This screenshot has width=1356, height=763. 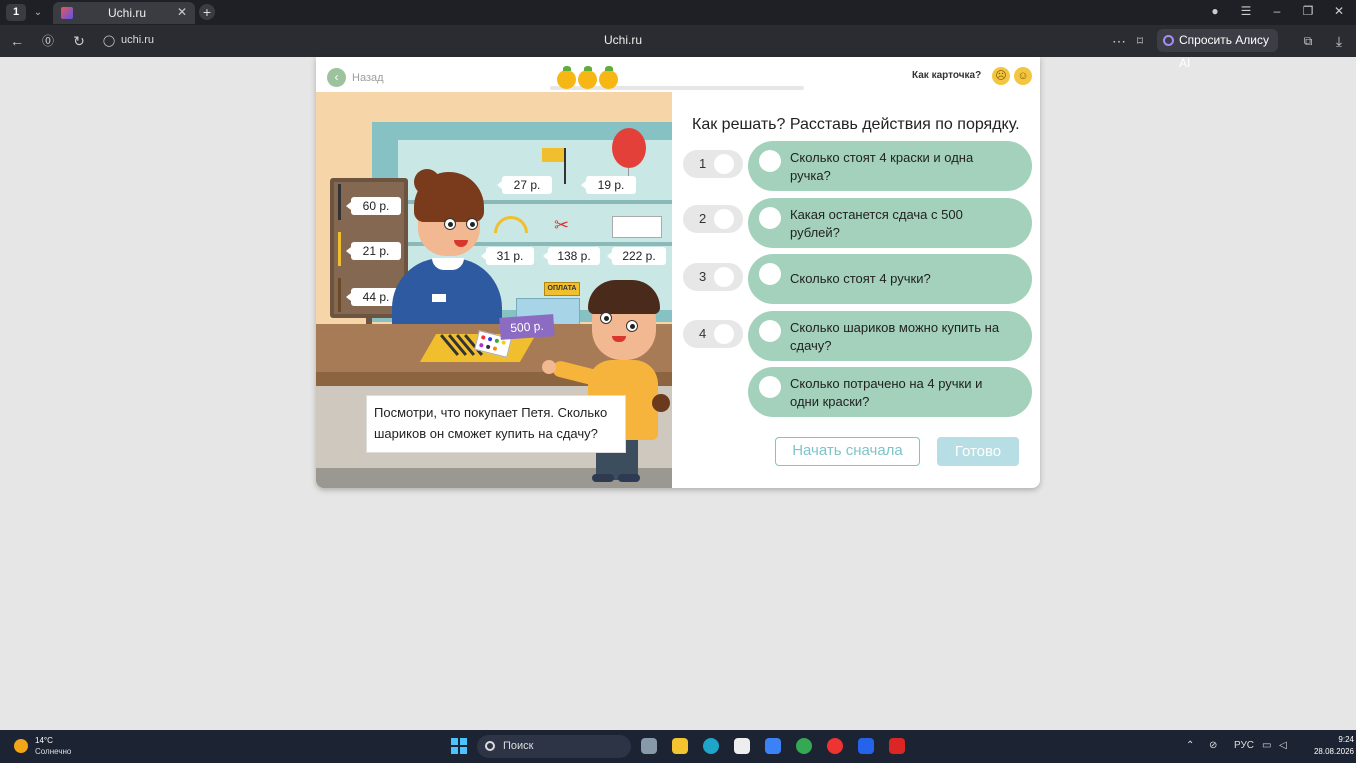 What do you see at coordinates (678, 12) in the screenshot?
I see `browser-tab-bar: 1 ⌄ Uchi.ru ✕ + ● ☰ – ❐ ✕` at bounding box center [678, 12].